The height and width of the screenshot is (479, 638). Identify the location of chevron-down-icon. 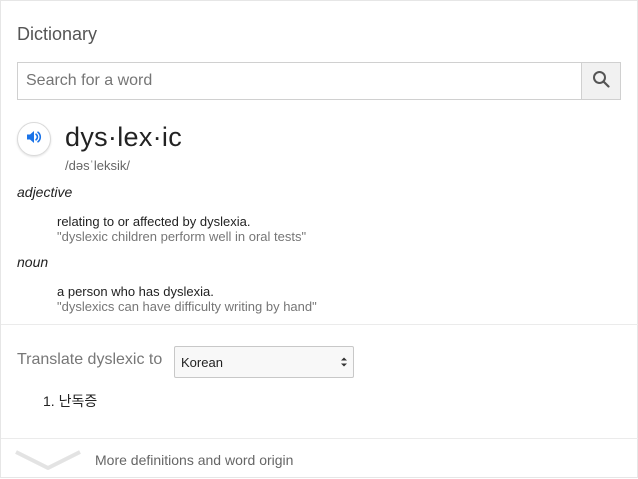
(48, 462).